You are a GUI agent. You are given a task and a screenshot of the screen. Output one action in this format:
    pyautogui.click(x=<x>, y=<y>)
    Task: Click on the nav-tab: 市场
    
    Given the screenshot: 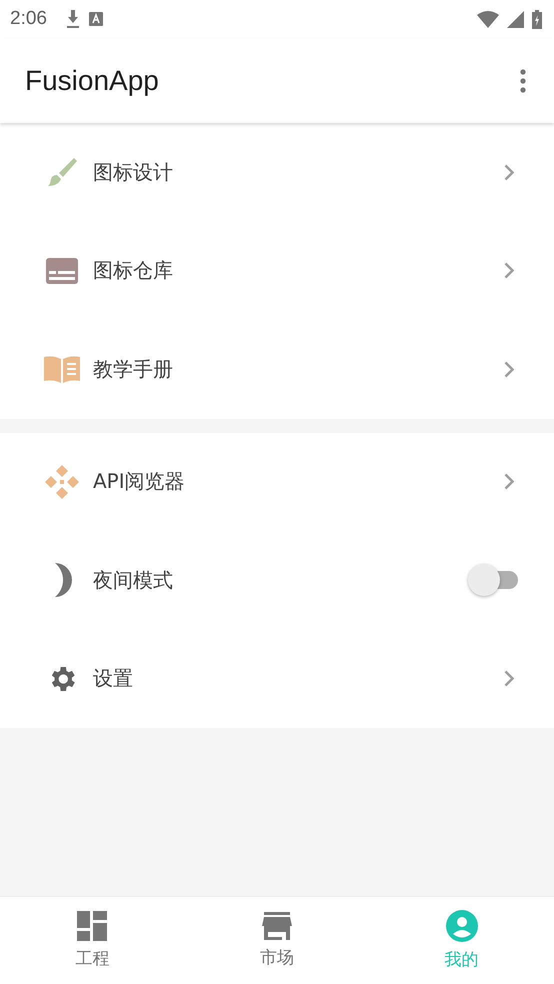 What is the action you would take?
    pyautogui.click(x=277, y=940)
    